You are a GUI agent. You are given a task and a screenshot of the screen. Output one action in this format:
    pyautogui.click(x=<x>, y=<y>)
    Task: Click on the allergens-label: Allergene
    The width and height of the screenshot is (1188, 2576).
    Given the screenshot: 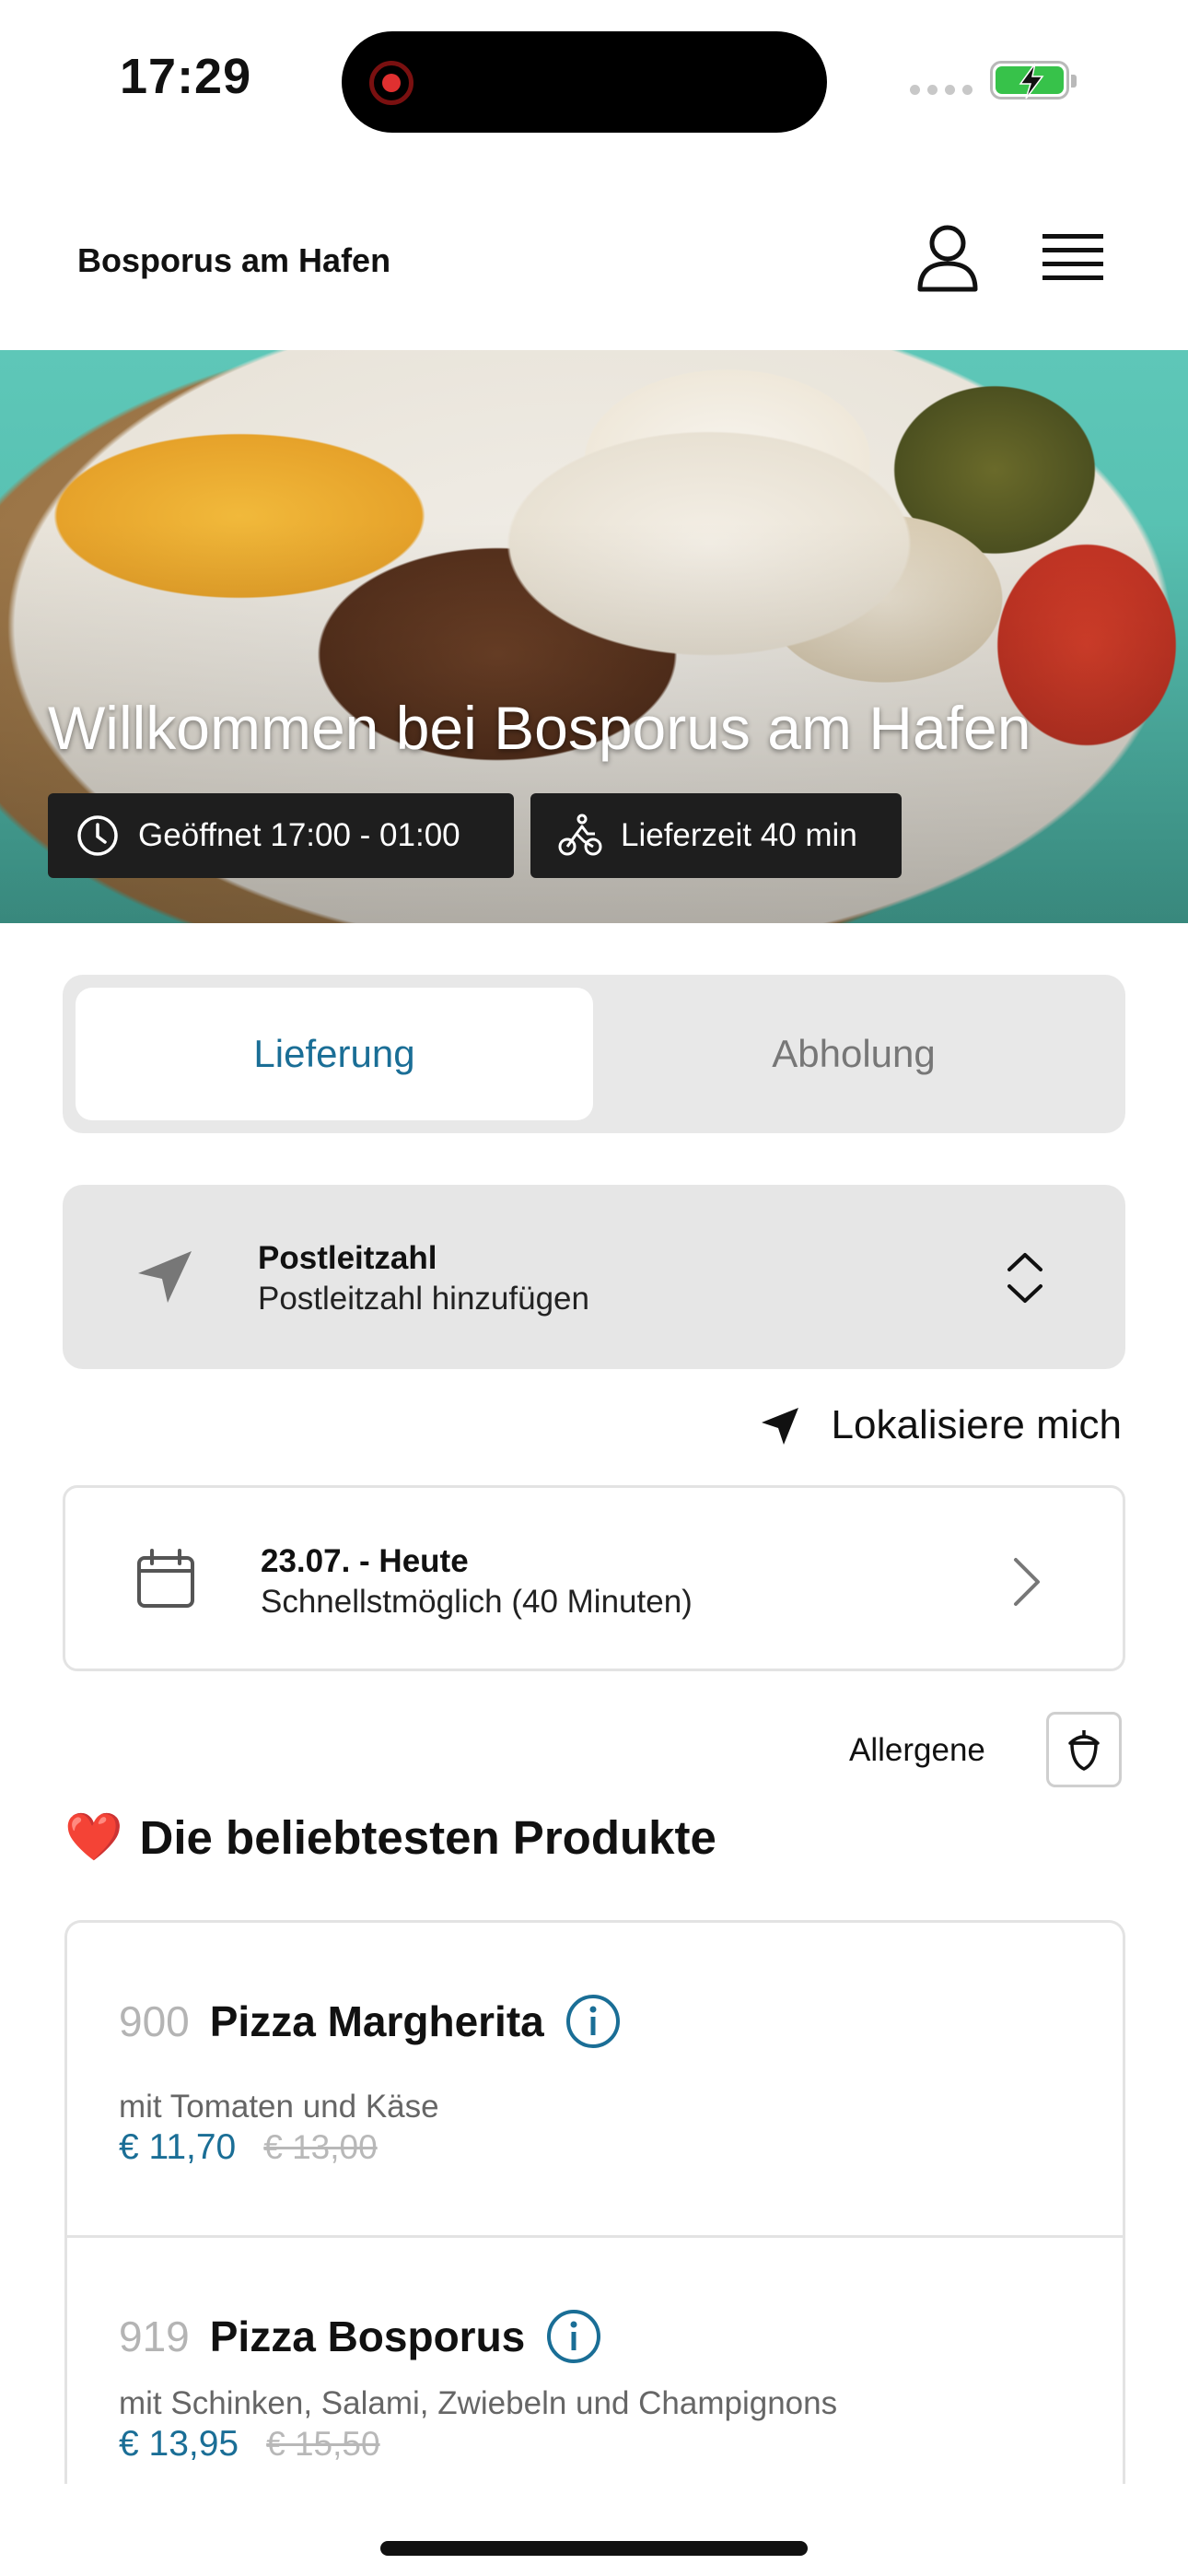 What is the action you would take?
    pyautogui.click(x=917, y=1750)
    